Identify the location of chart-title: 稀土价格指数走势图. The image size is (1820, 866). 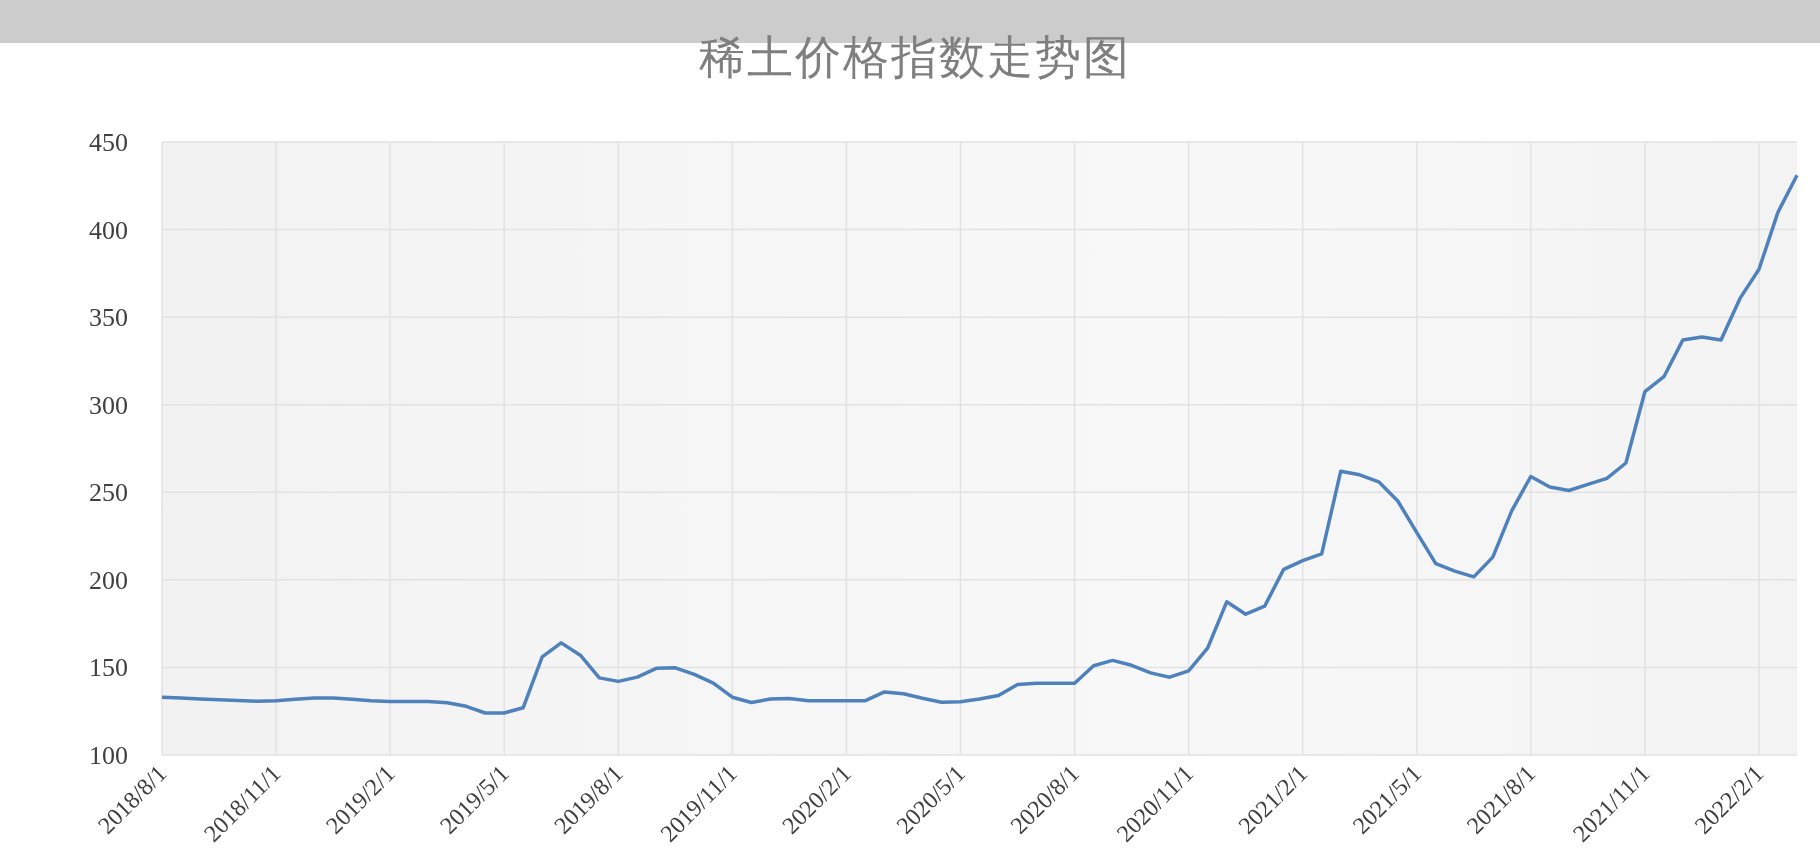
(915, 58).